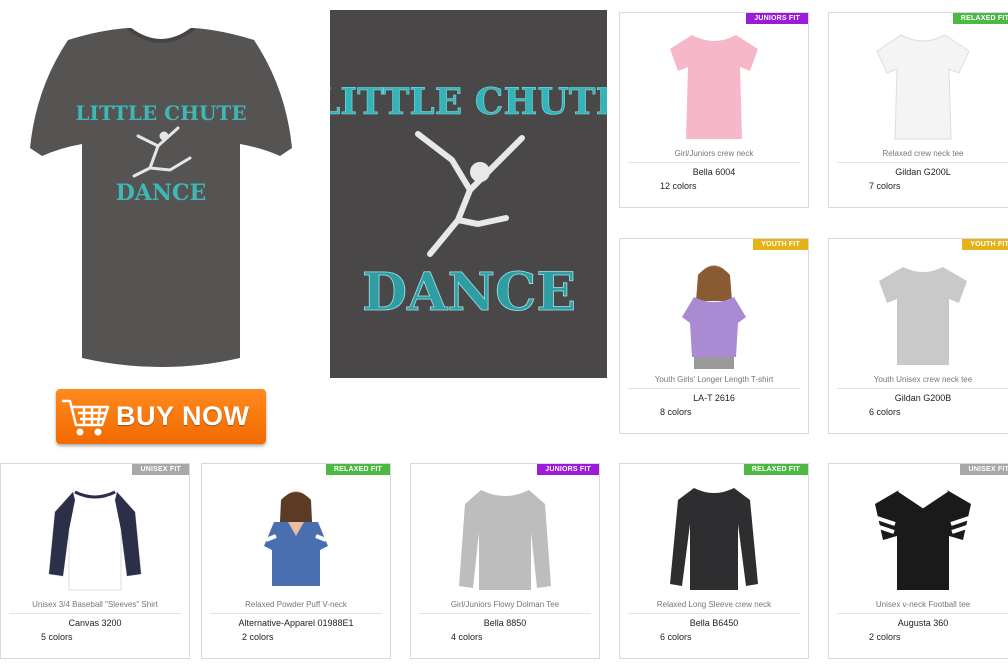 This screenshot has height=672, width=1008. What do you see at coordinates (922, 607) in the screenshot?
I see `product-description: Unisex v-neck Football tee` at bounding box center [922, 607].